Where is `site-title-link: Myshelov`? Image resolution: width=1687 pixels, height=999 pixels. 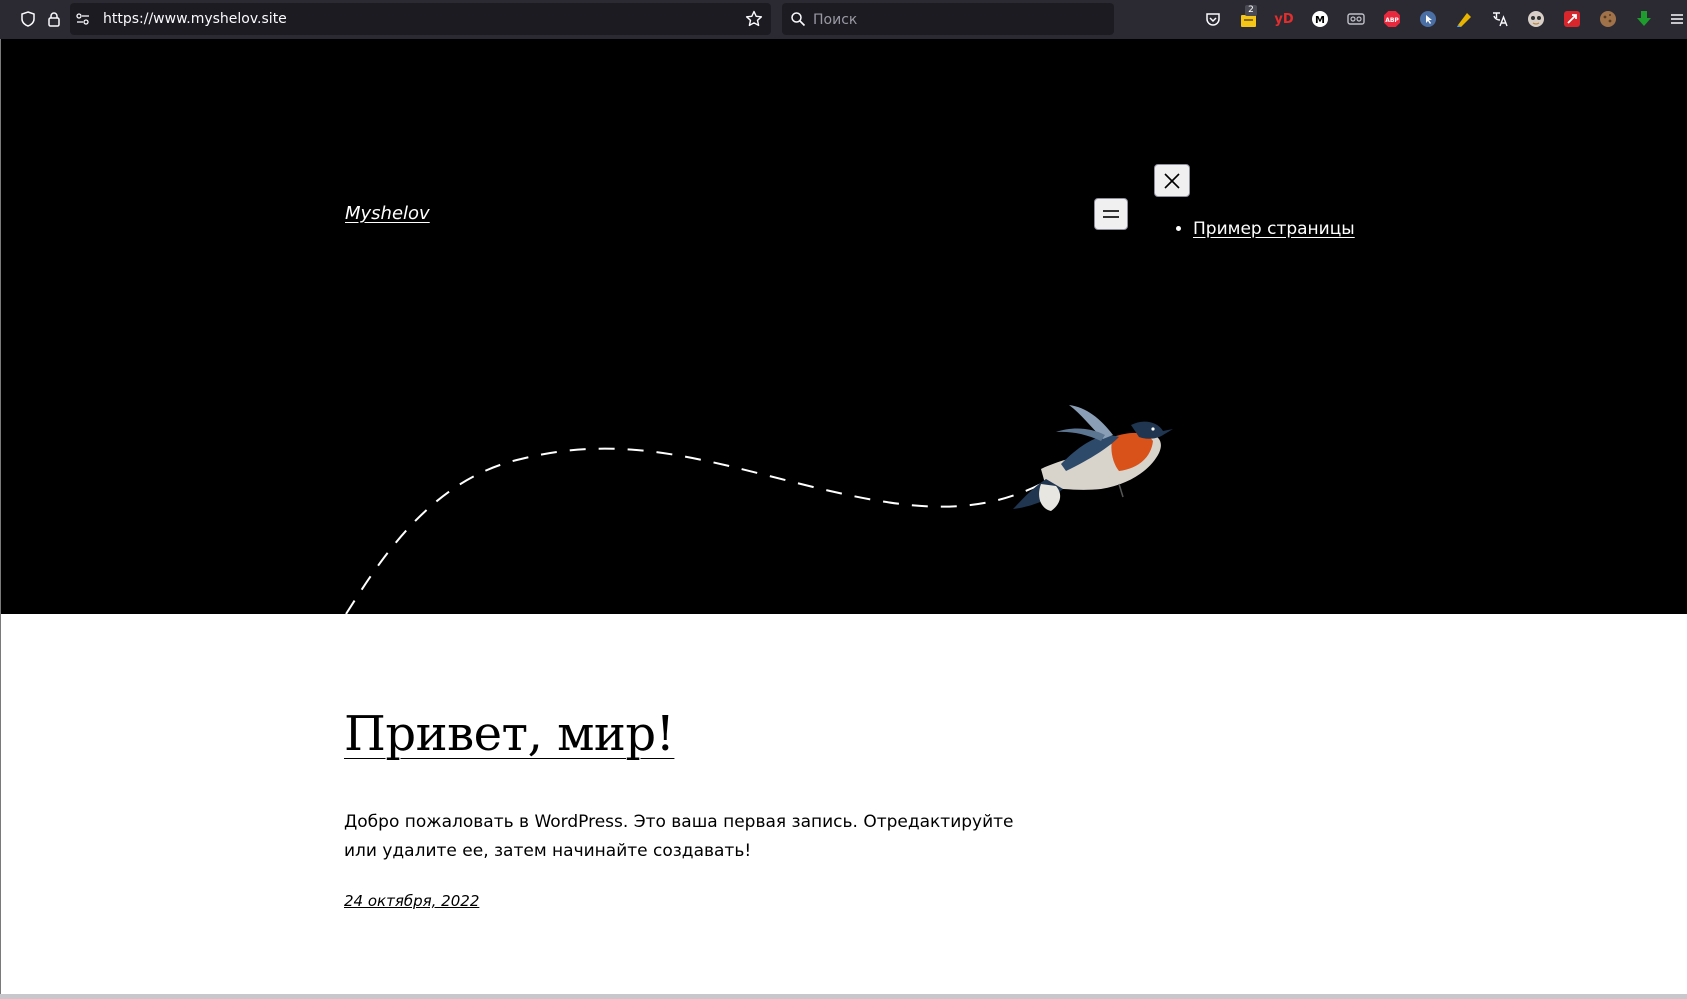 site-title-link: Myshelov is located at coordinates (387, 213).